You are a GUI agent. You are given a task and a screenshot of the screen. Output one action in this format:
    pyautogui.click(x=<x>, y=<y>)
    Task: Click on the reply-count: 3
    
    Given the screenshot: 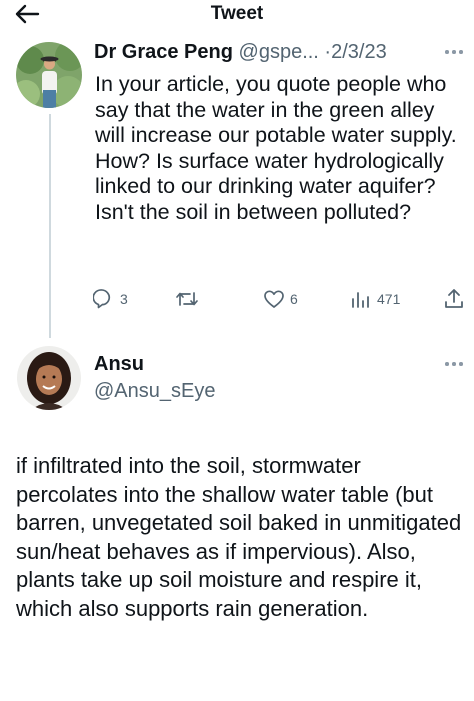 What is the action you would take?
    pyautogui.click(x=124, y=299)
    